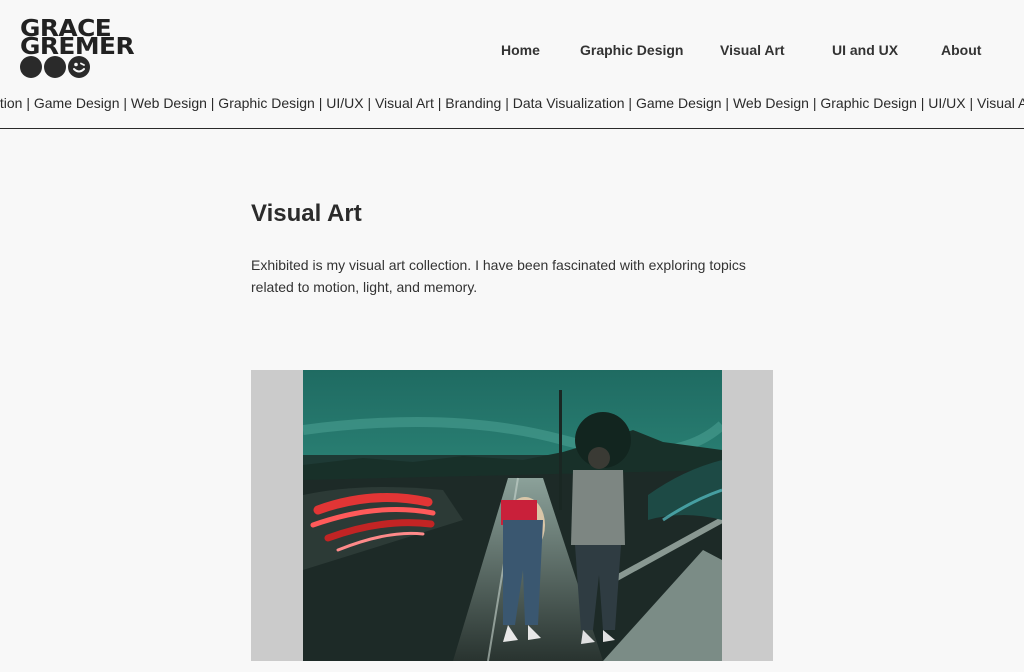 Image resolution: width=1024 pixels, height=672 pixels. Describe the element at coordinates (961, 50) in the screenshot. I see `nav-about: About` at that location.